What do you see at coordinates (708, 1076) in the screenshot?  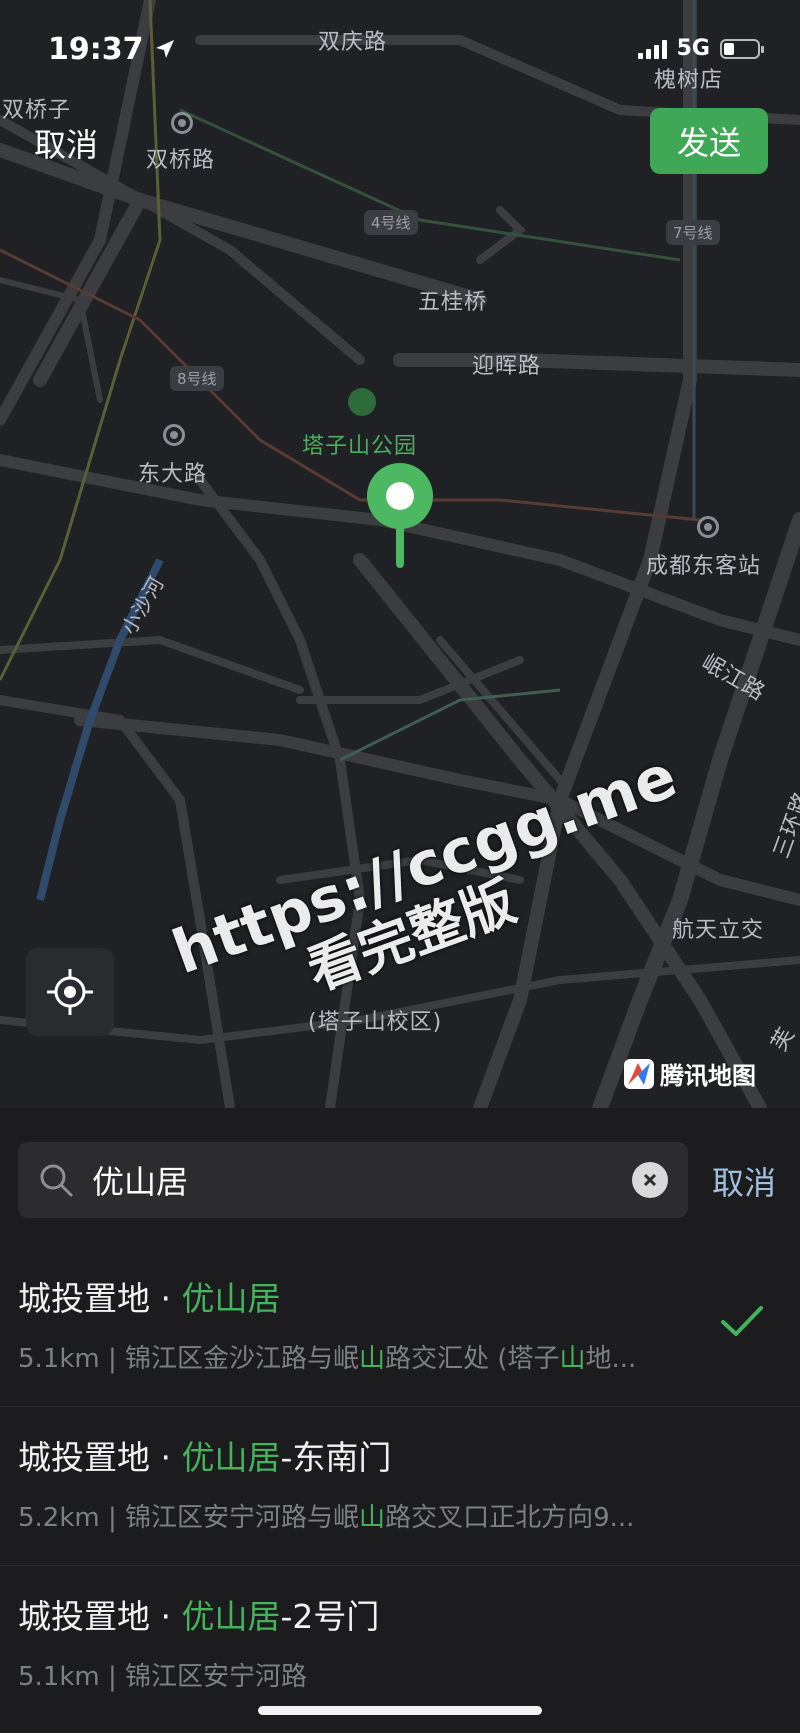 I see `map-provider-name: 腾讯地图` at bounding box center [708, 1076].